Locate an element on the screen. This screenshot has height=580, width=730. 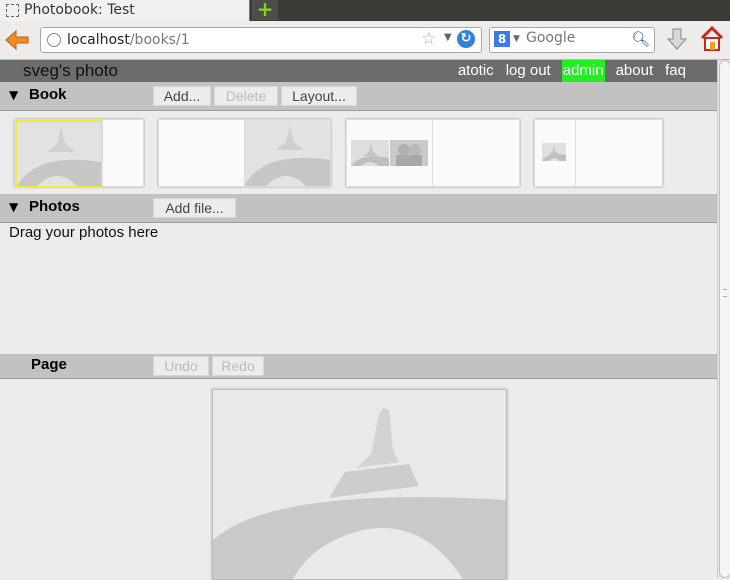
page-icon is located at coordinates (12, 10).